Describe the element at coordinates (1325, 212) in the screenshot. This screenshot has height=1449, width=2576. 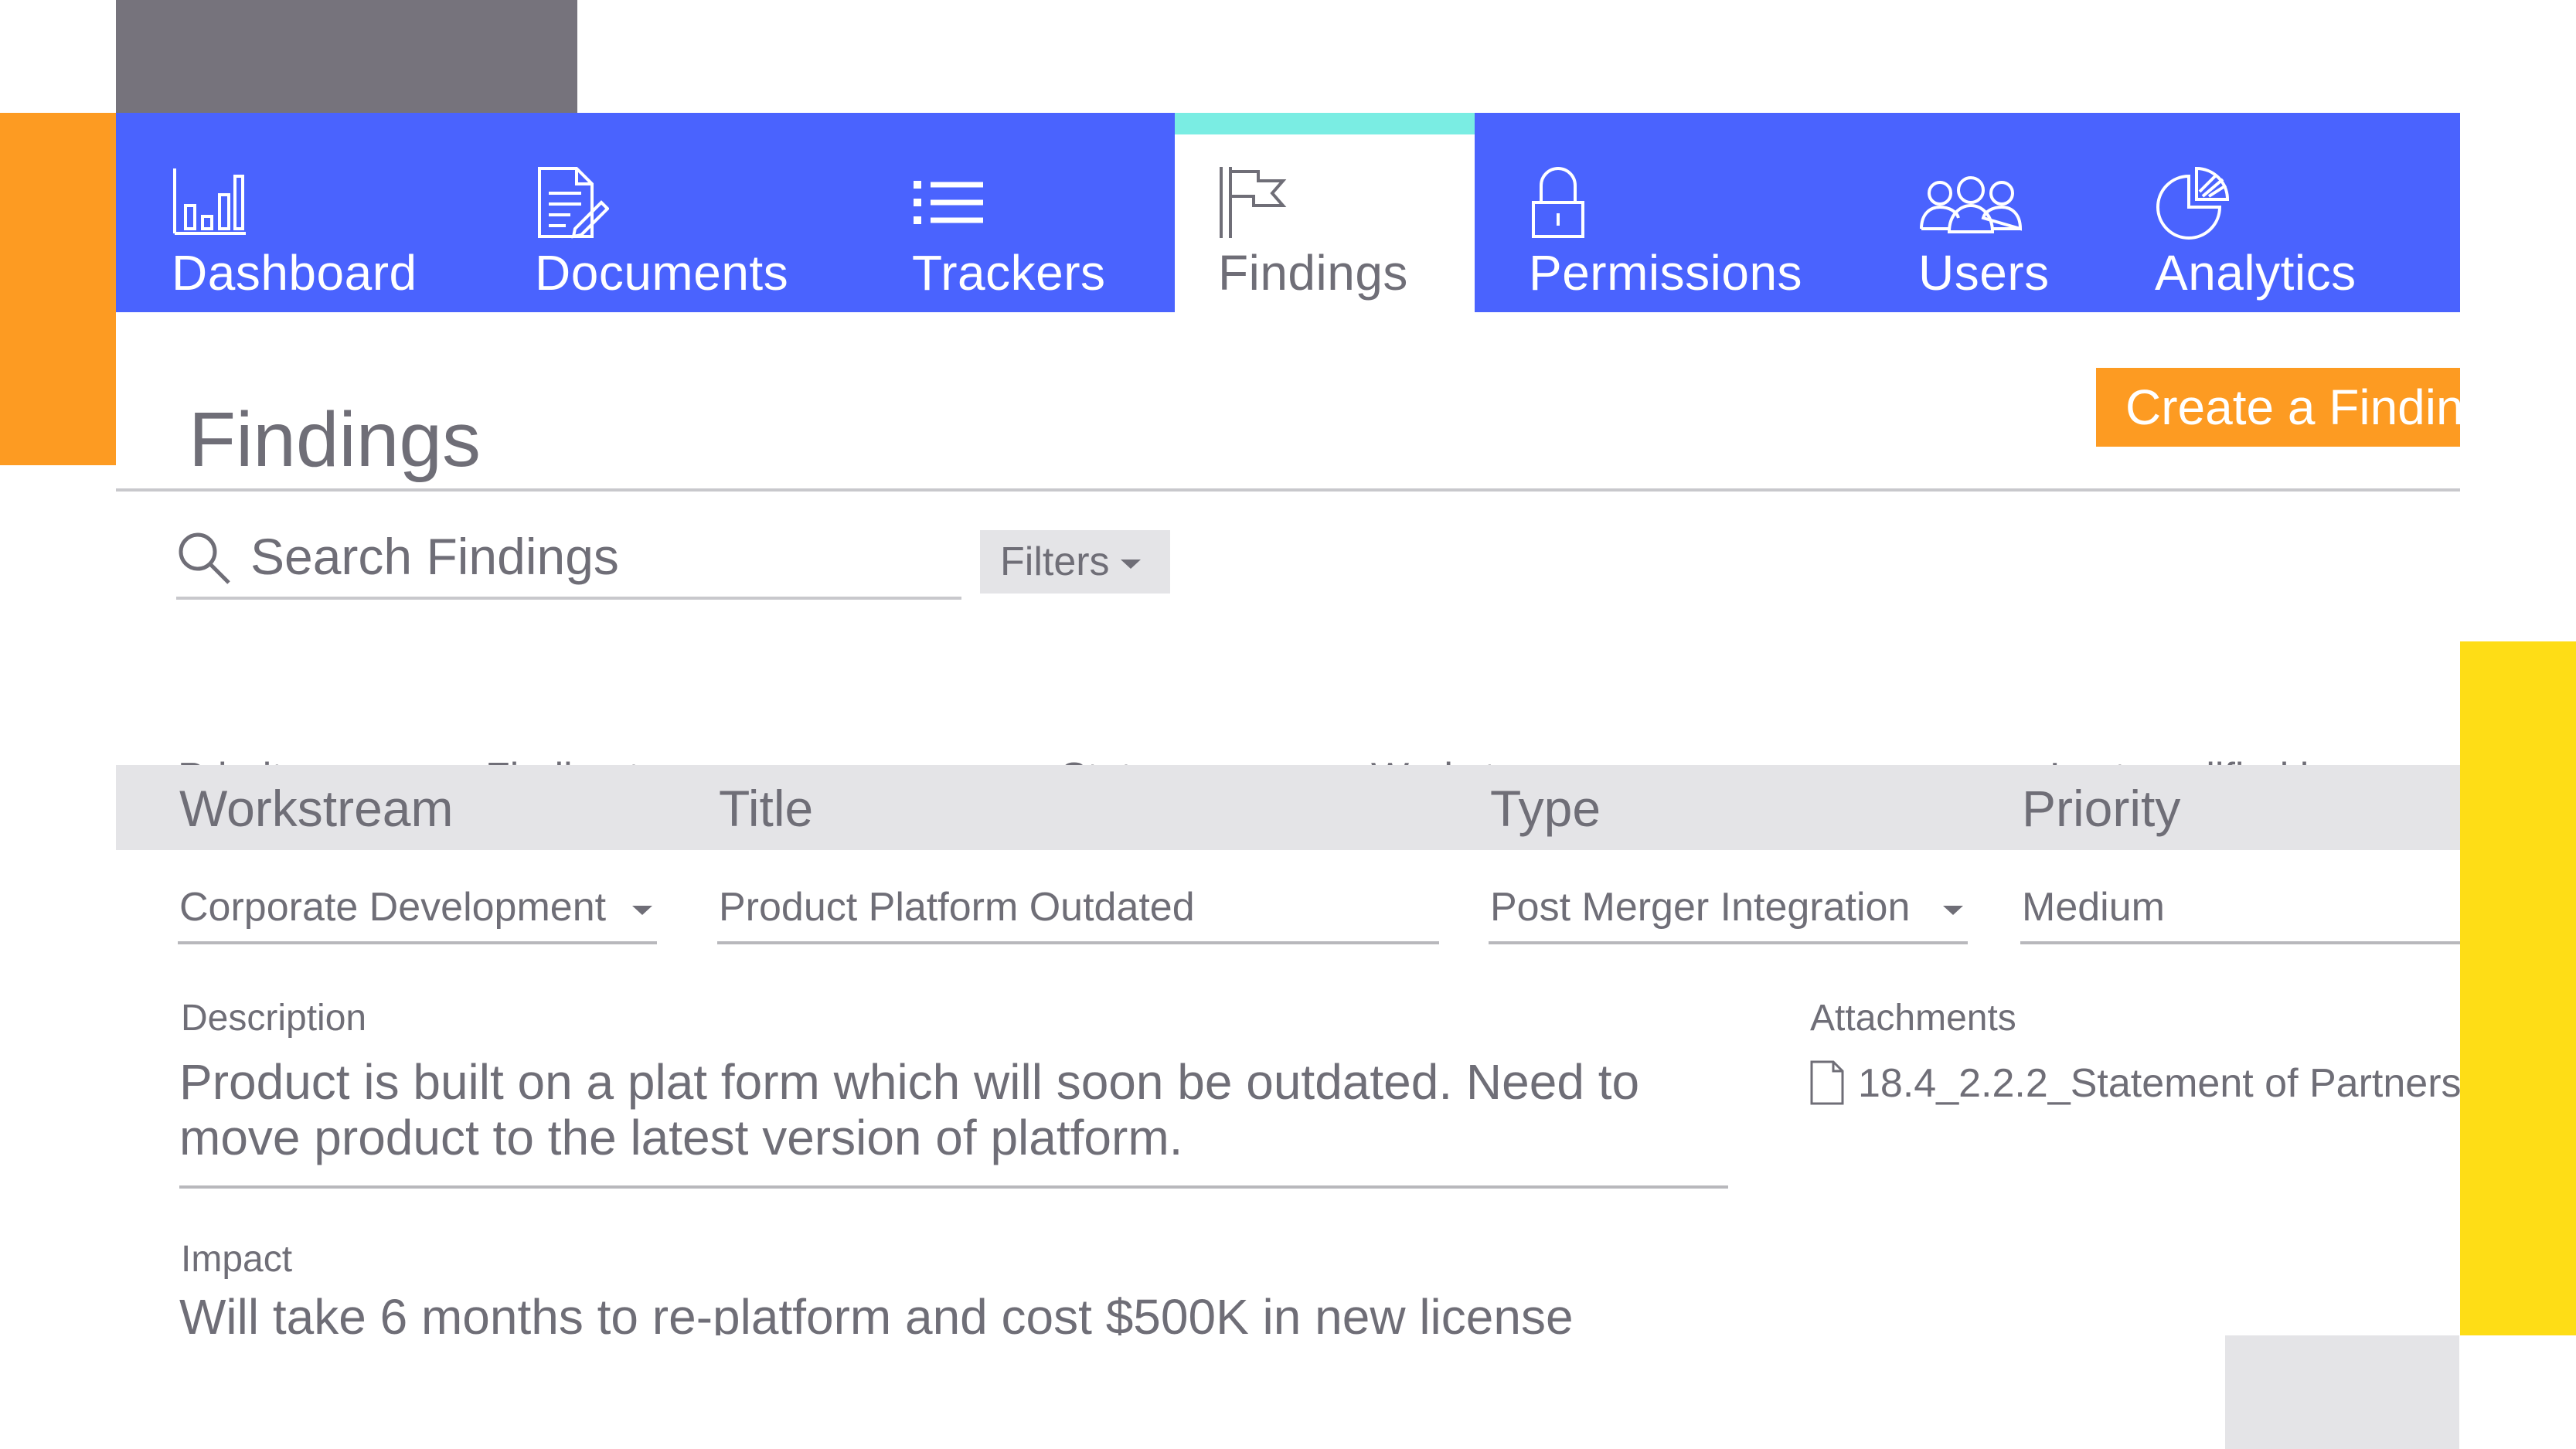
I see `nav-tab-findings: Findings` at that location.